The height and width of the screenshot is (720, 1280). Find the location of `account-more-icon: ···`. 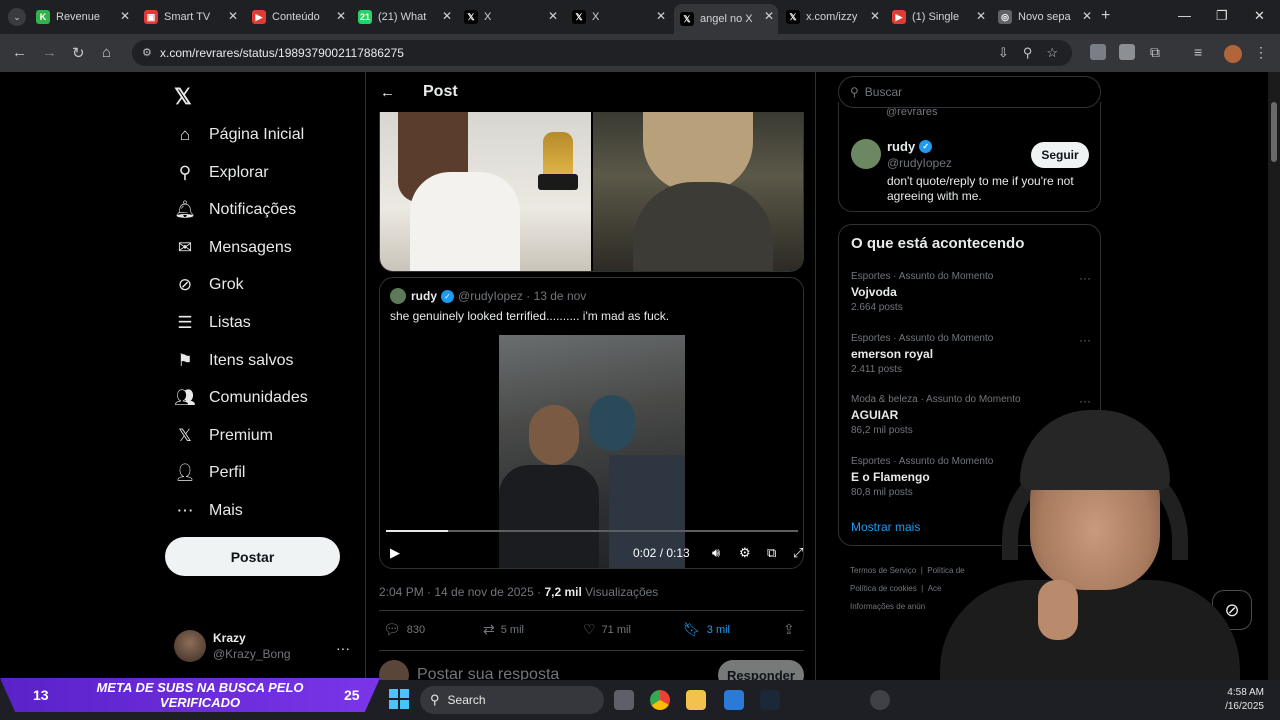

account-more-icon: ··· is located at coordinates (343, 648).